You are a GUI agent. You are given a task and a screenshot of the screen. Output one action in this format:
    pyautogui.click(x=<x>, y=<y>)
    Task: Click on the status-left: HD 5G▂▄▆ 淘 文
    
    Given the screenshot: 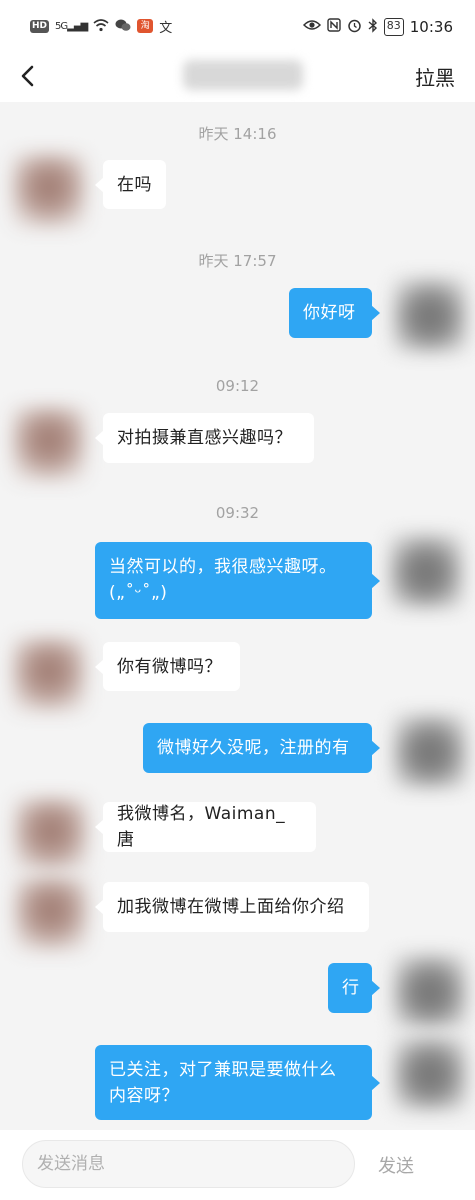 What is the action you would take?
    pyautogui.click(x=101, y=26)
    